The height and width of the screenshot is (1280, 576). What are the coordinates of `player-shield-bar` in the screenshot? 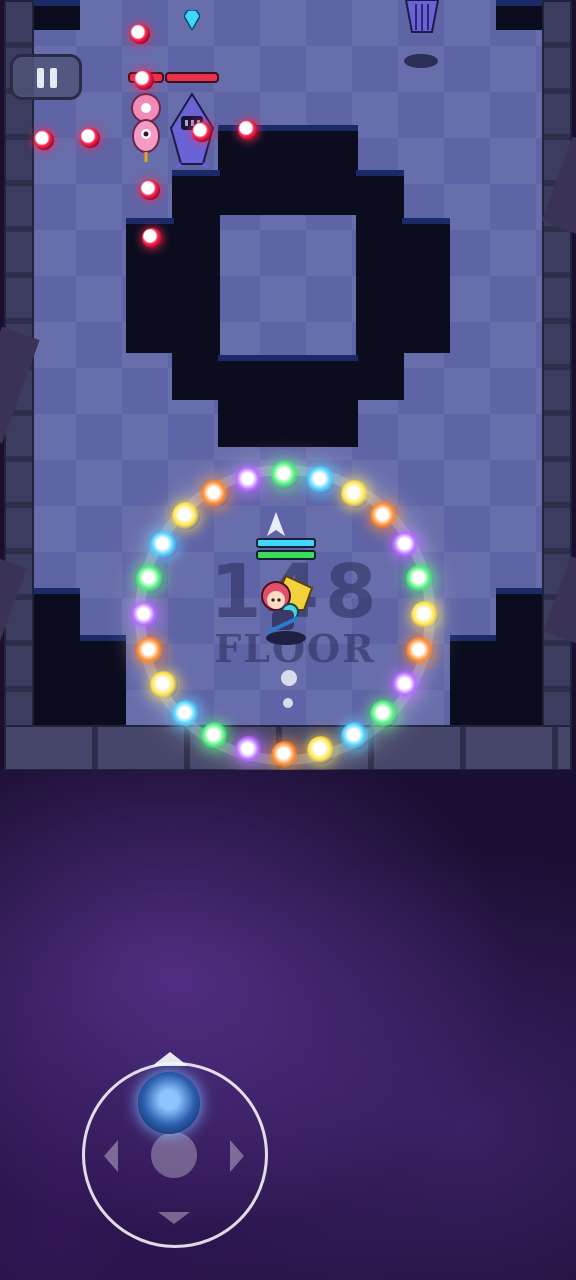 It's located at (286, 543).